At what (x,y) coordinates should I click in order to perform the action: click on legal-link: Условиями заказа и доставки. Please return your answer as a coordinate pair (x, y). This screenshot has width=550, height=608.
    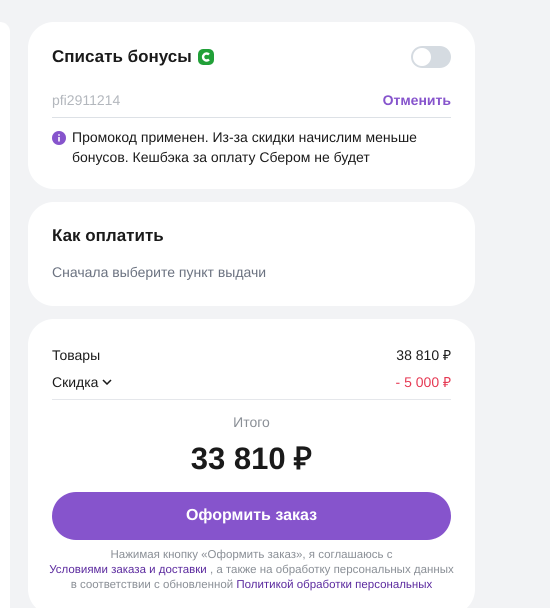
    Looking at the image, I should click on (128, 570).